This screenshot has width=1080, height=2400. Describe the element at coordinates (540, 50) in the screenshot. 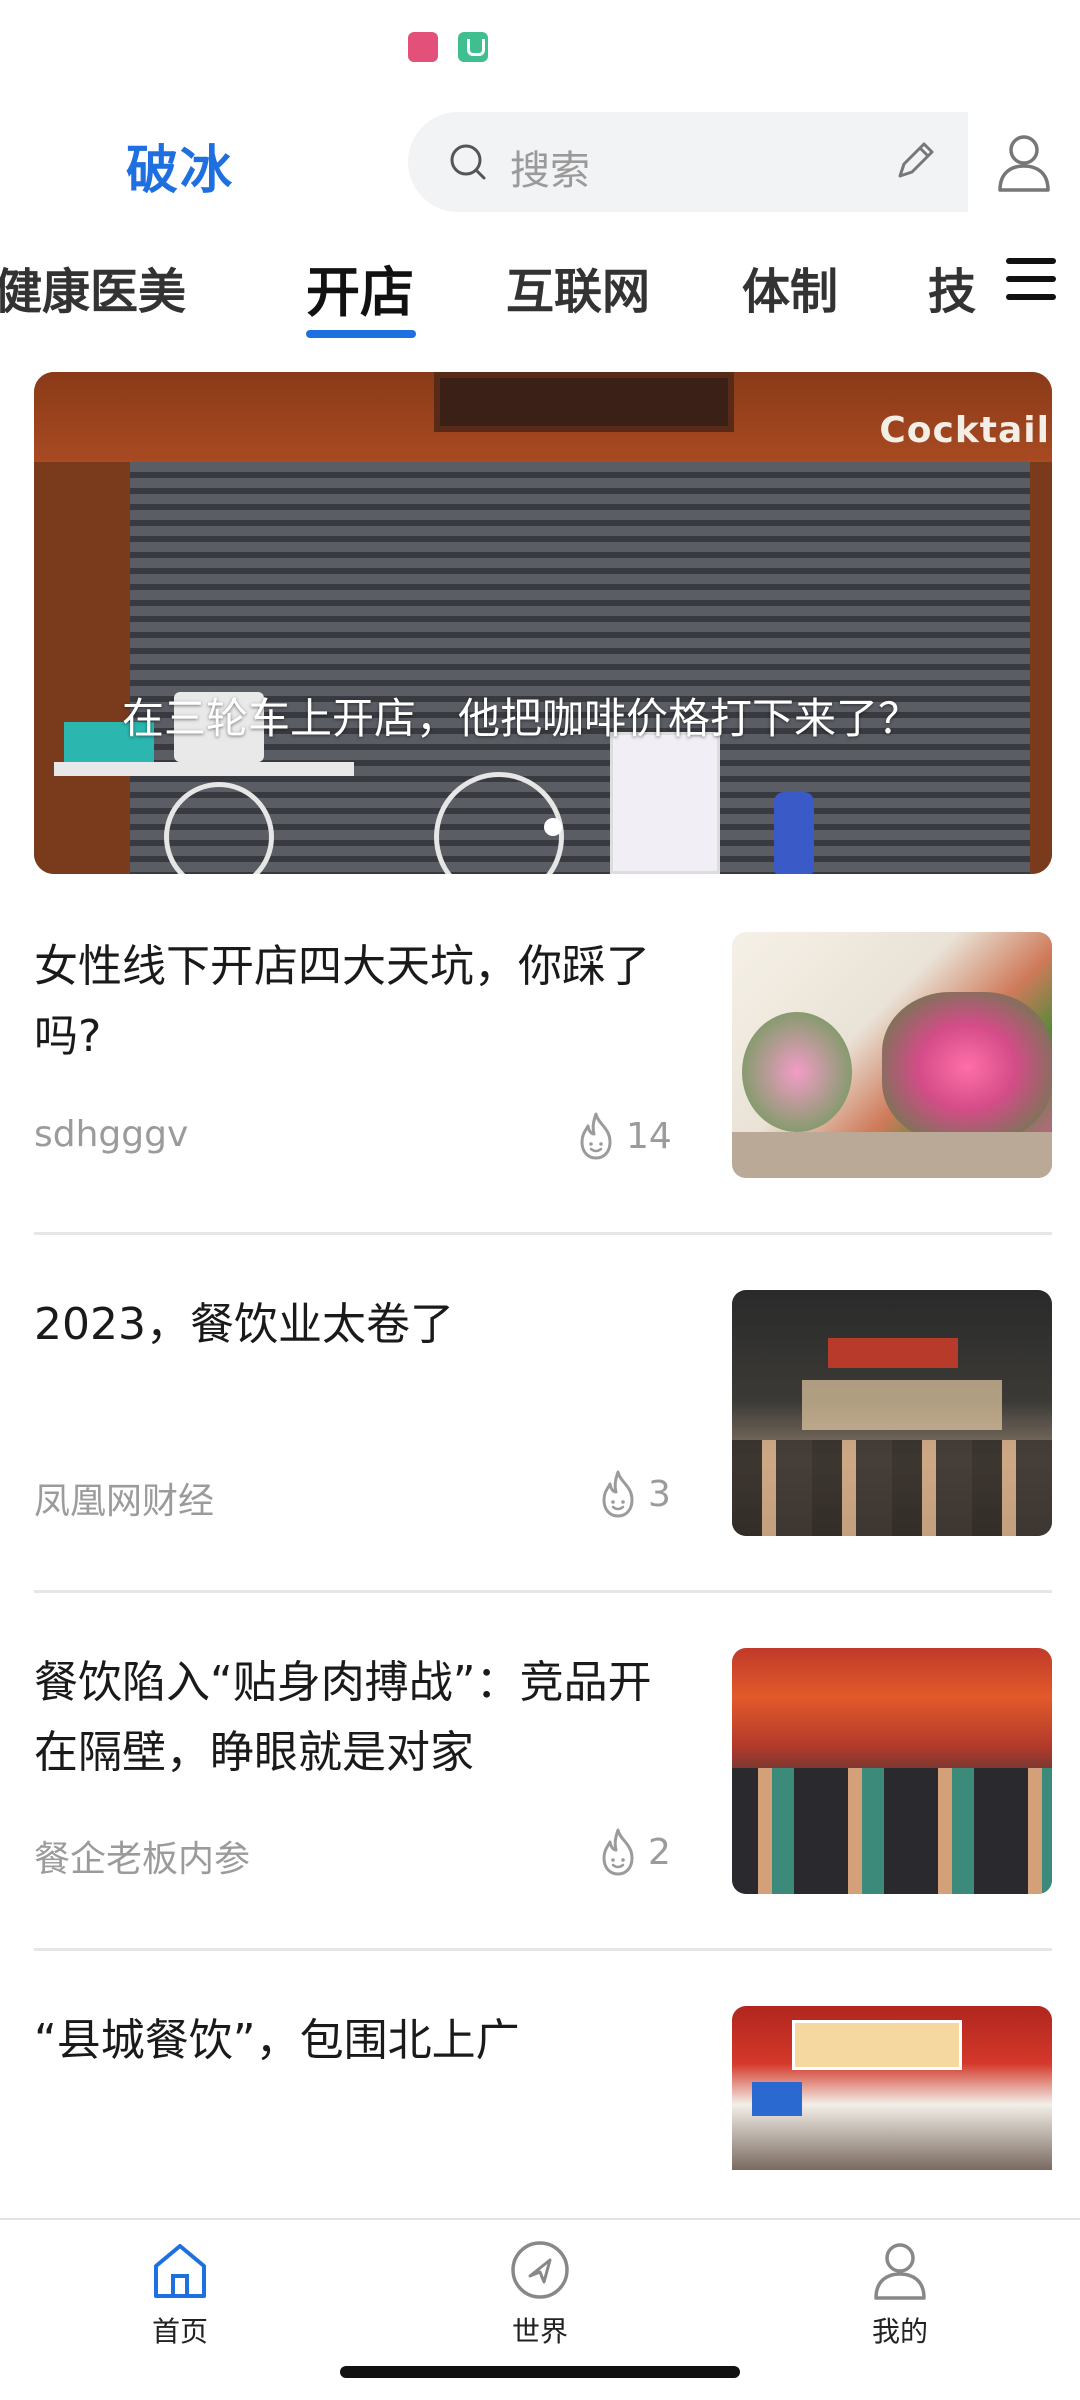

I see `status-bar` at that location.